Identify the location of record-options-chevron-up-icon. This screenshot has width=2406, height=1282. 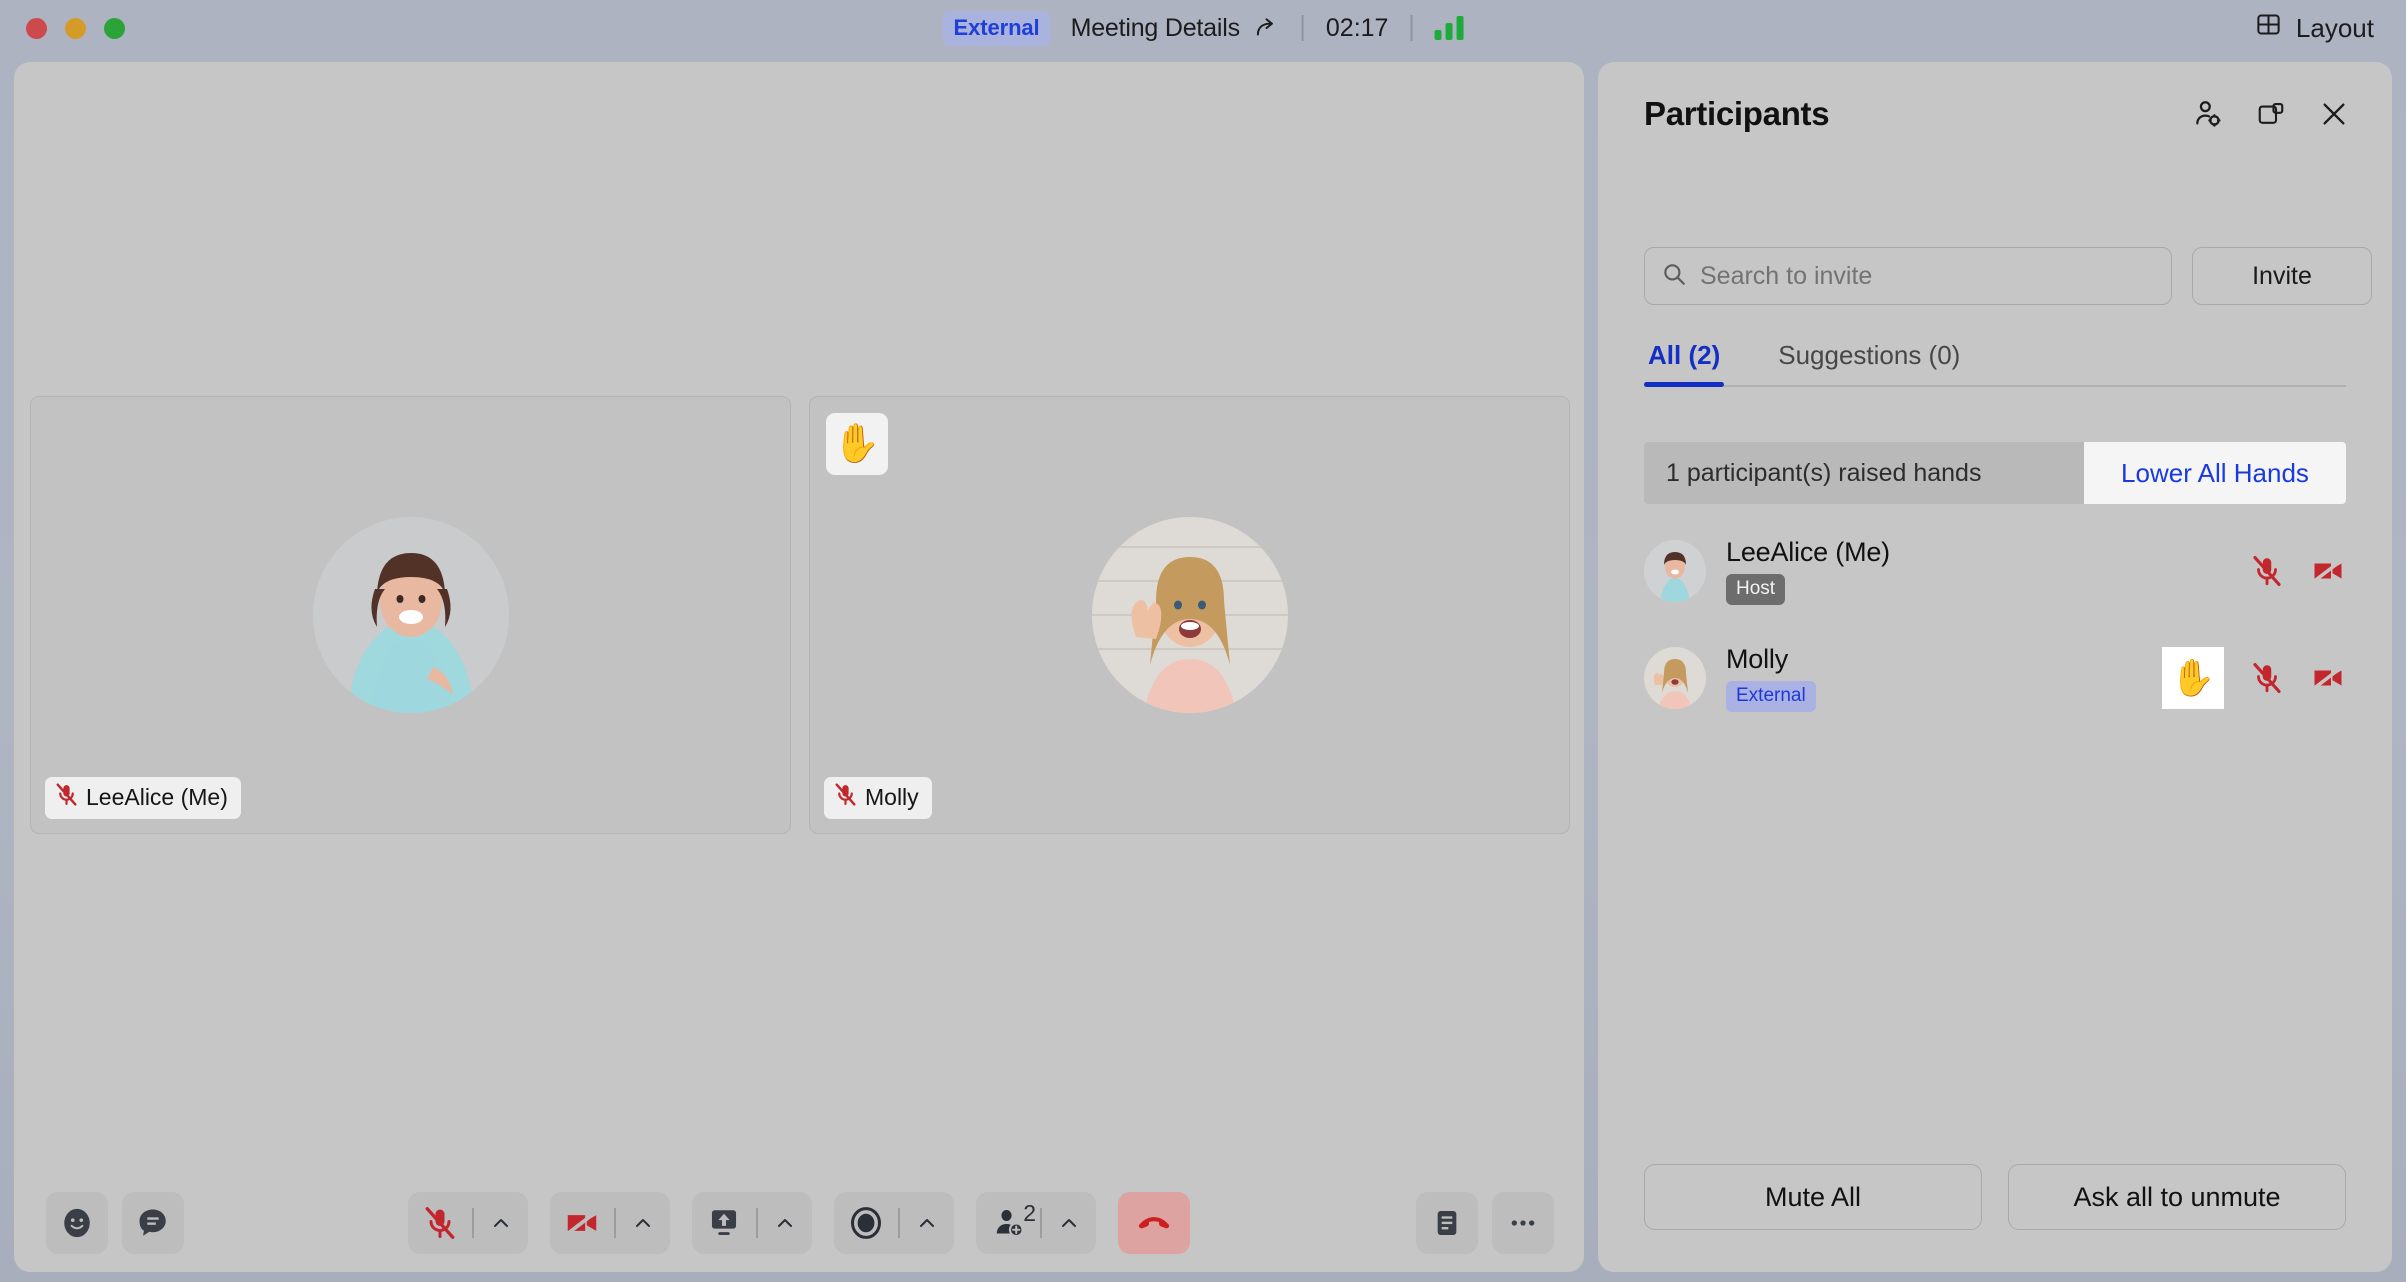
(927, 1223).